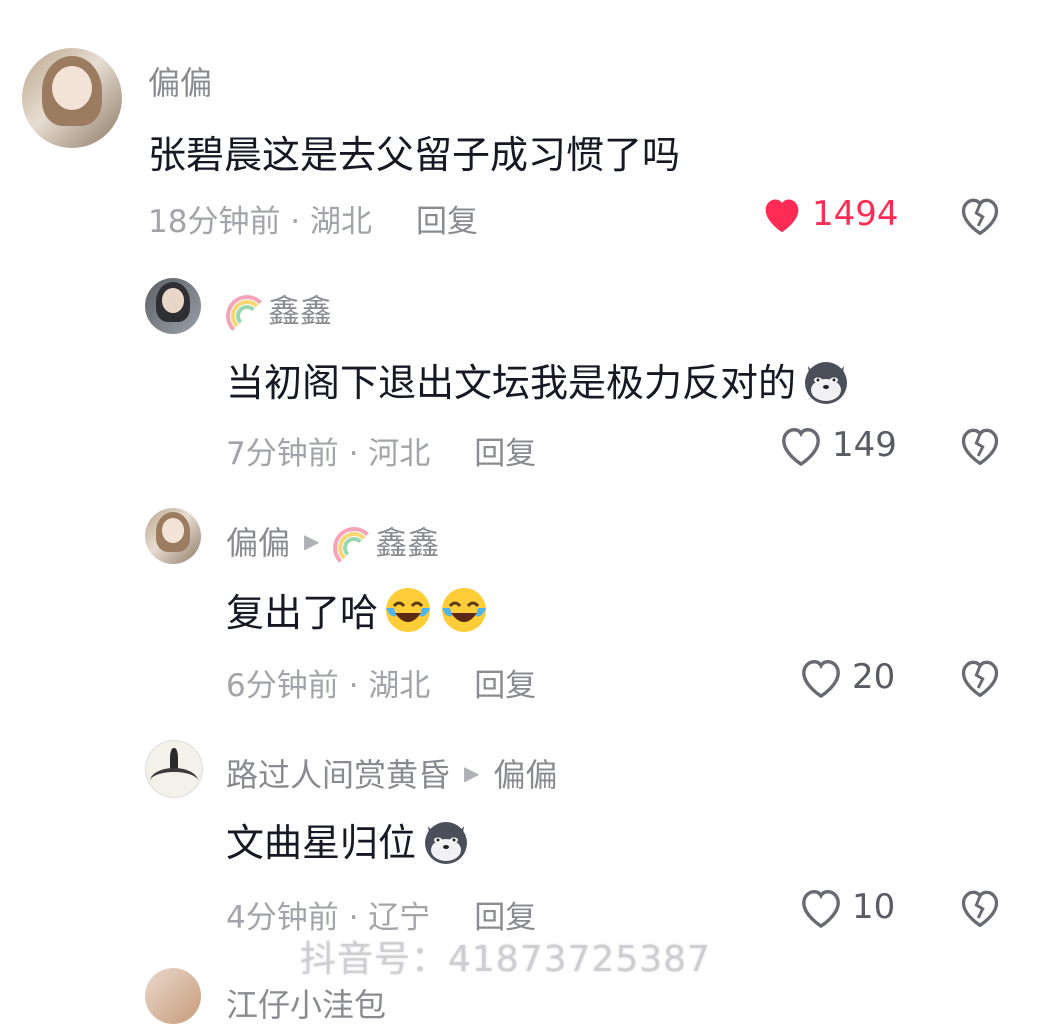  What do you see at coordinates (874, 907) in the screenshot?
I see `like-count: 10` at bounding box center [874, 907].